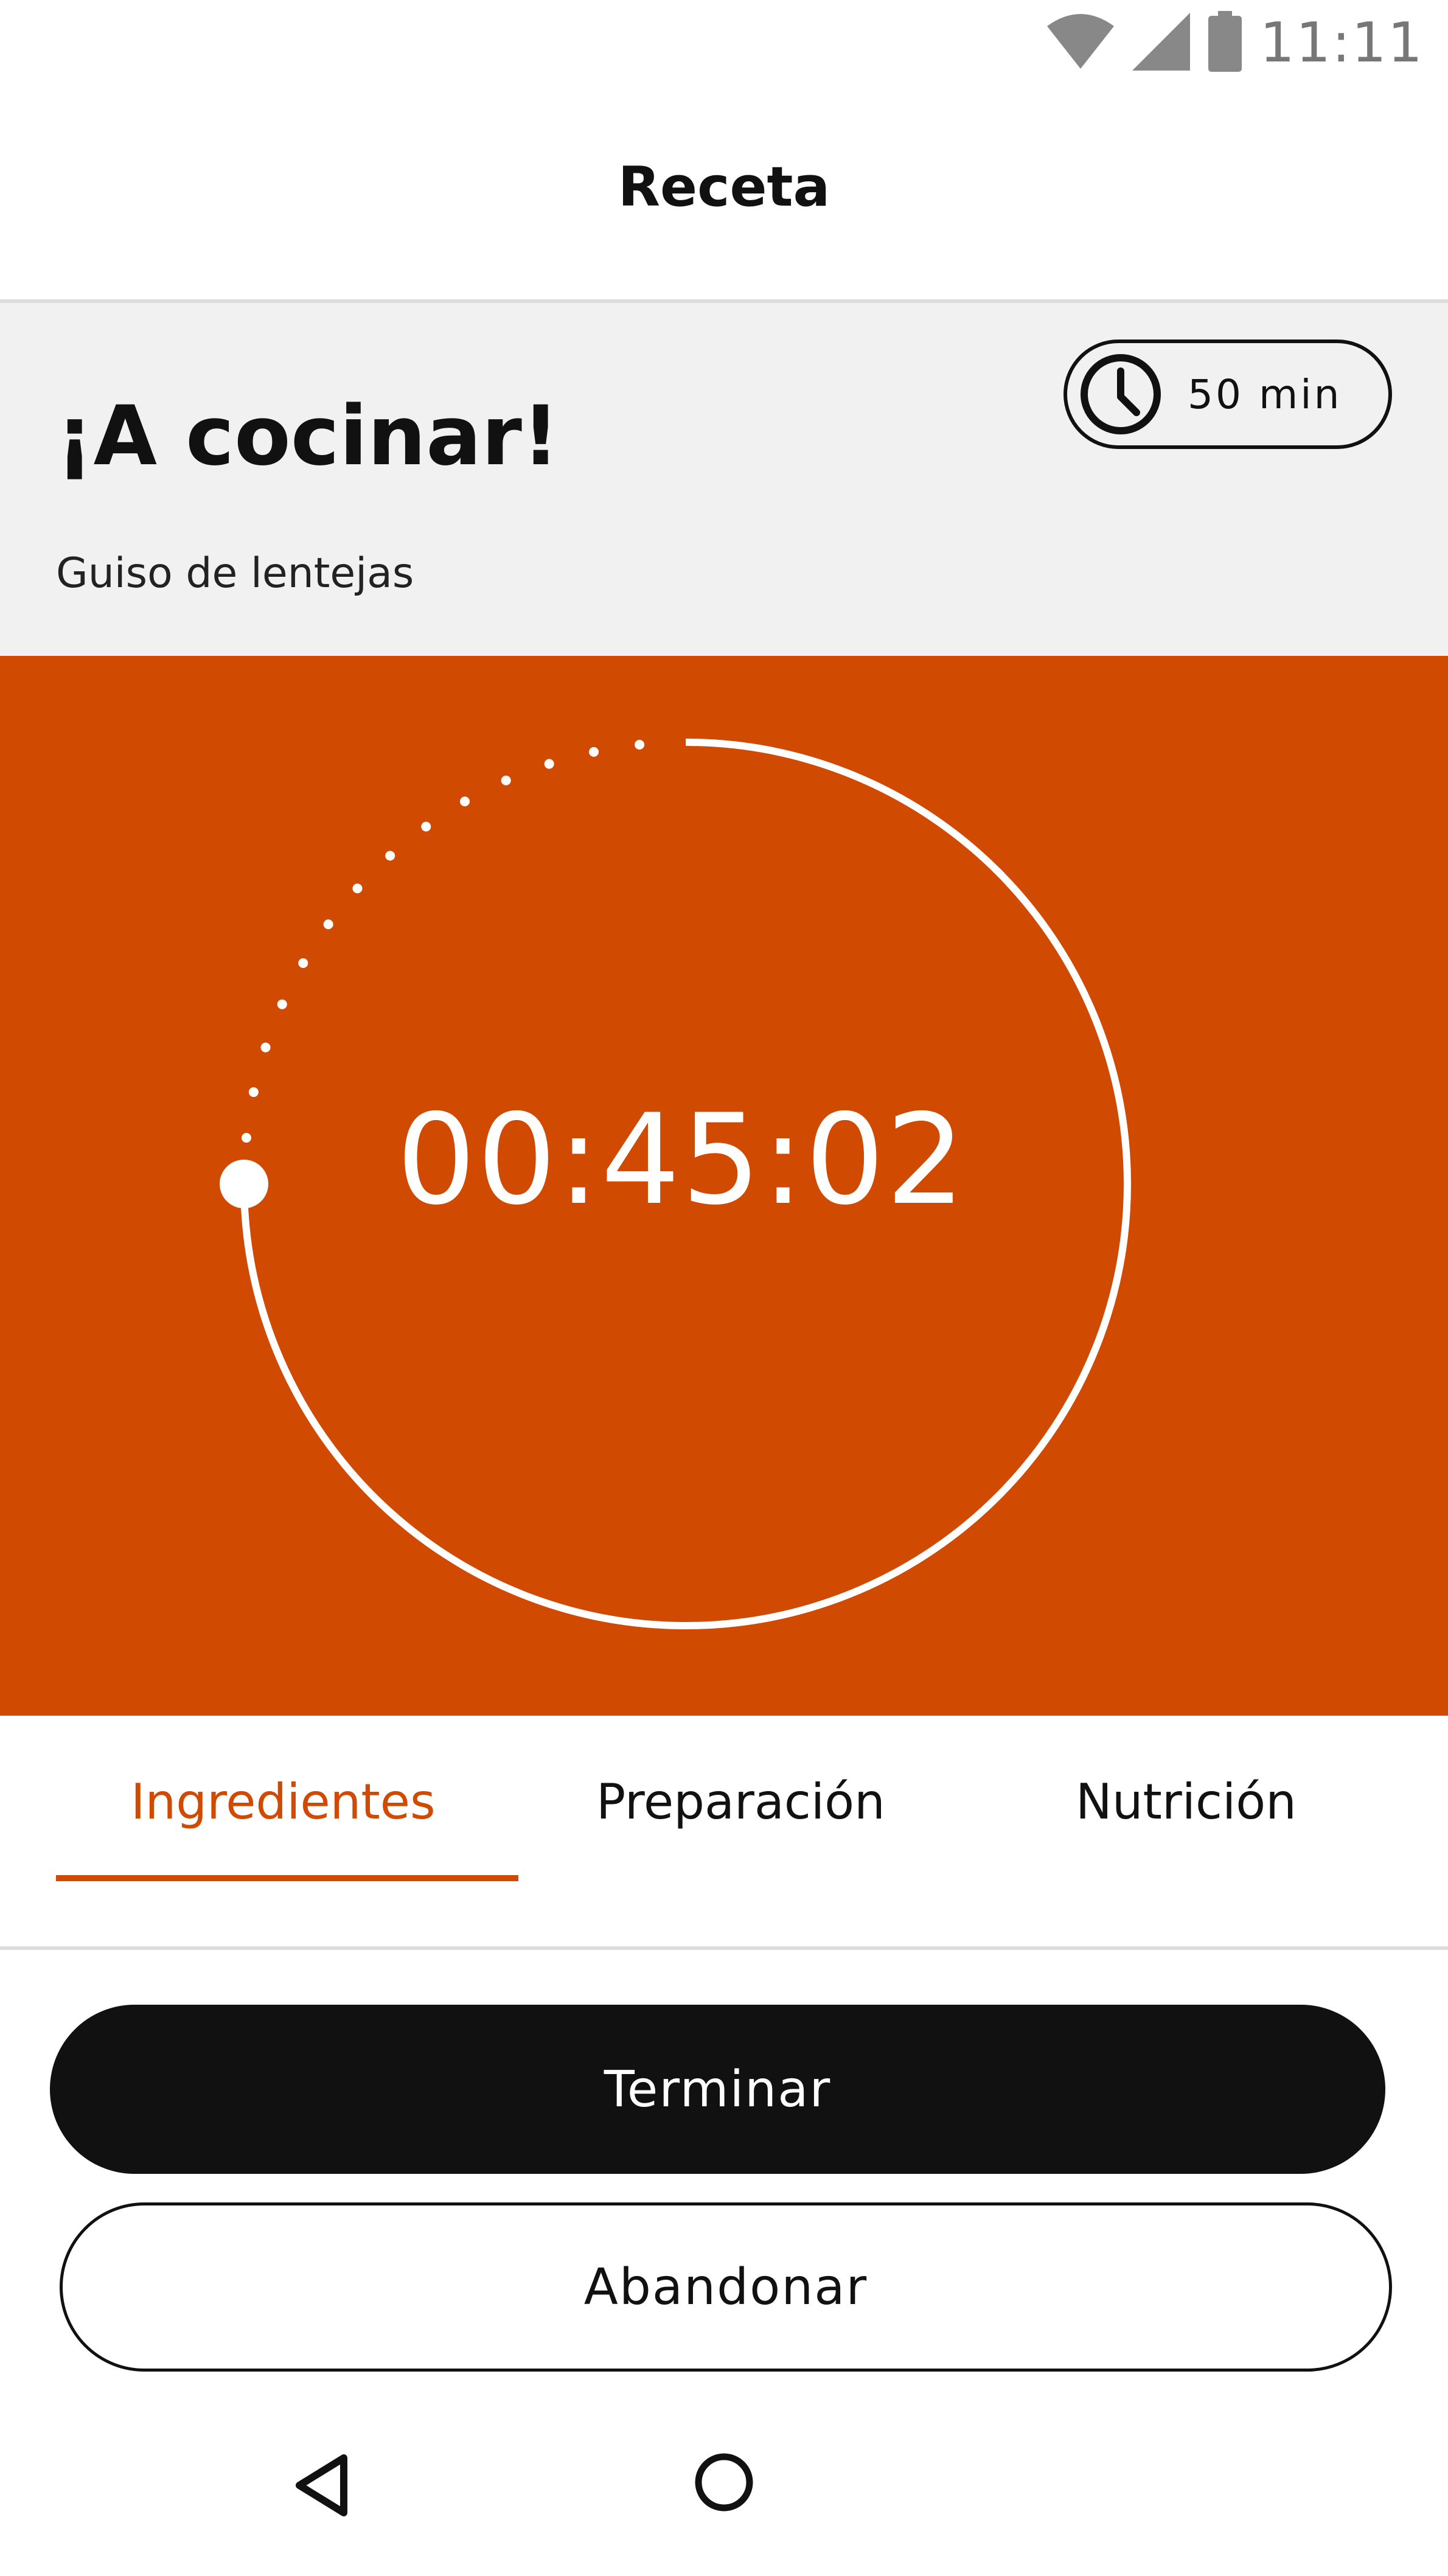  I want to click on timer-display: 00:45:02, so click(681, 1160).